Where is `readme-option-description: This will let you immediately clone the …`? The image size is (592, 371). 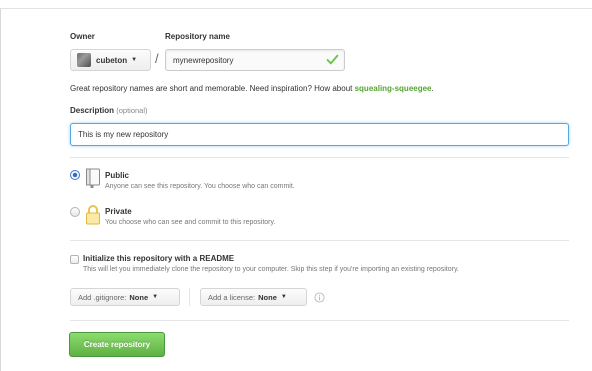
readme-option-description: This will let you immediately clone the … is located at coordinates (271, 269).